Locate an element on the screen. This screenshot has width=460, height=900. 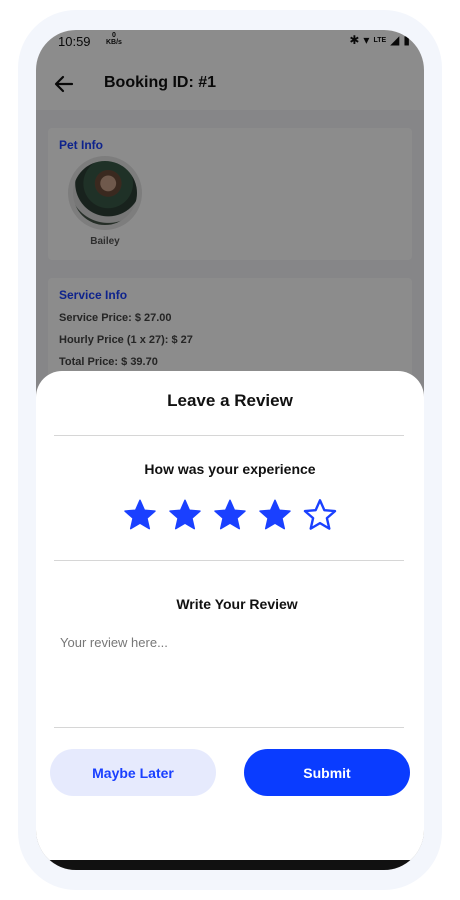
review-input is located at coordinates (229, 677).